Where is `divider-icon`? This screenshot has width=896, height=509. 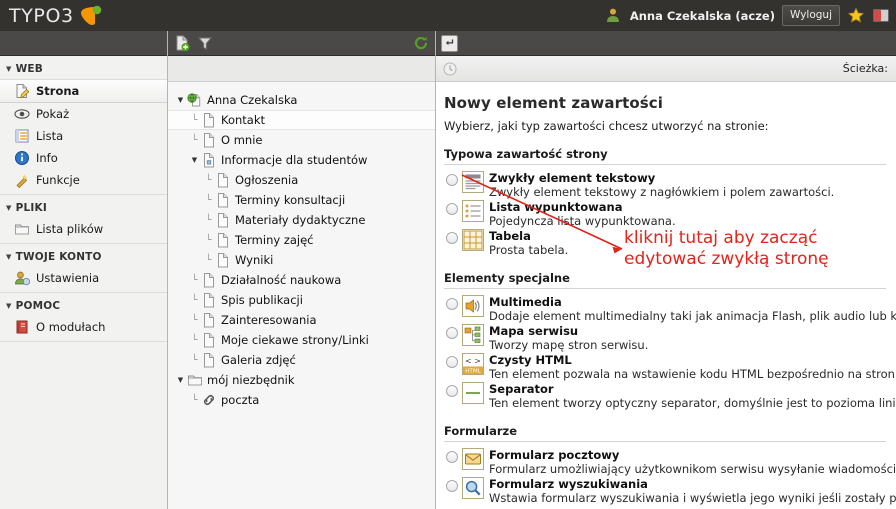 divider-icon is located at coordinates (473, 393).